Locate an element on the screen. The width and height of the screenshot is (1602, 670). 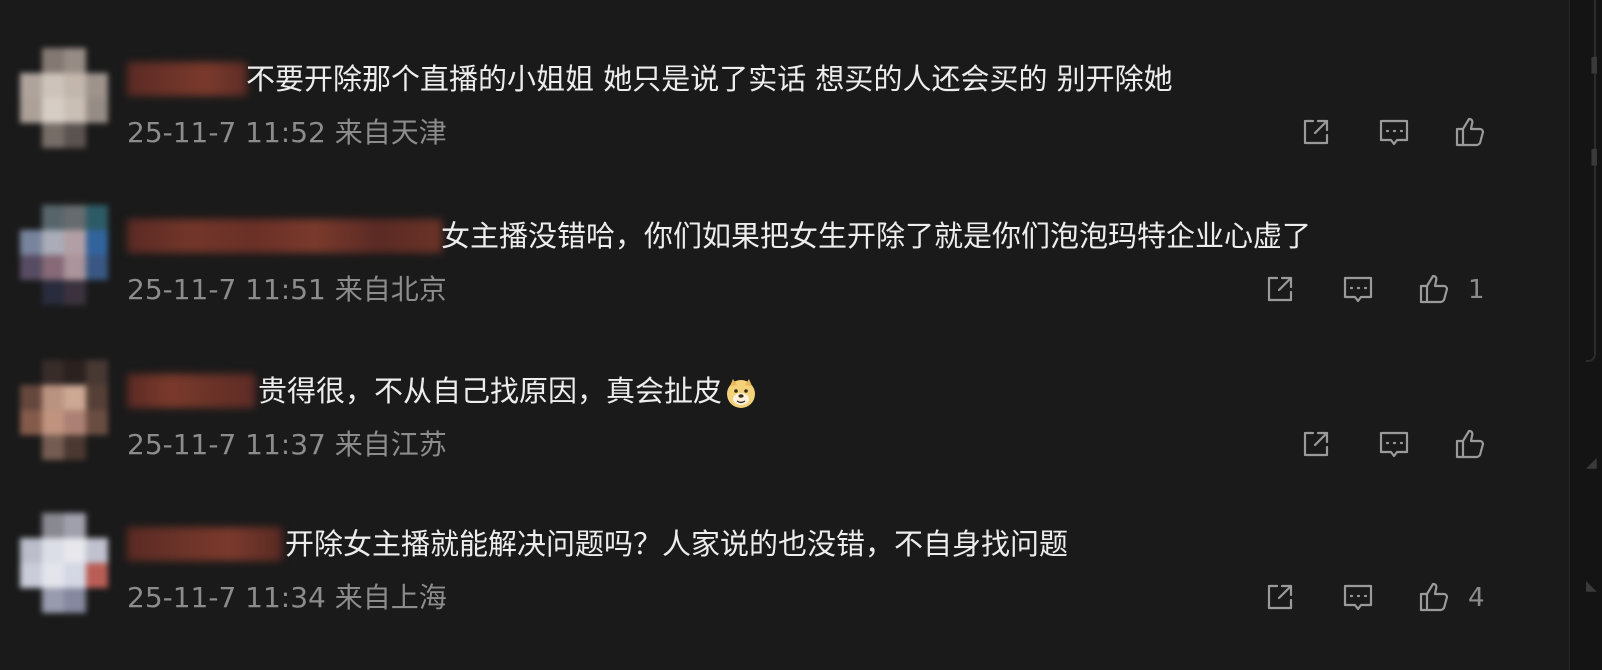
comment-text: 开除女主播就能解决问题吗？人家说的也没错，不自身找问题 is located at coordinates (677, 544).